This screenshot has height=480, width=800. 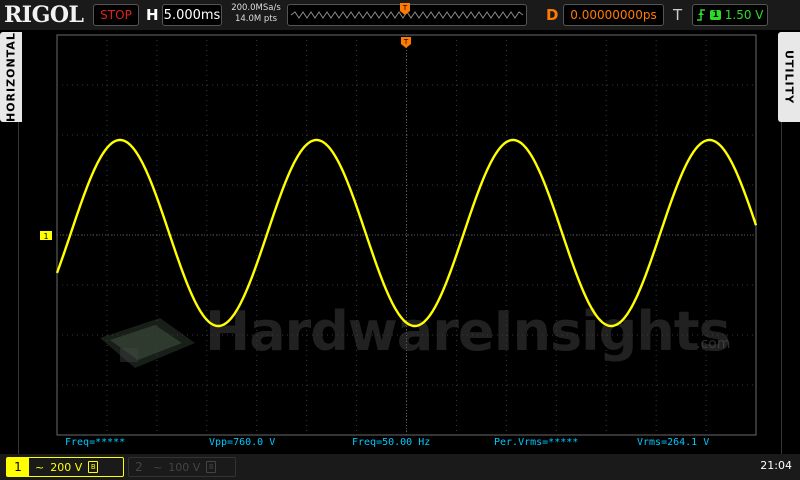 I want to click on svg-text: T, so click(x=406, y=42).